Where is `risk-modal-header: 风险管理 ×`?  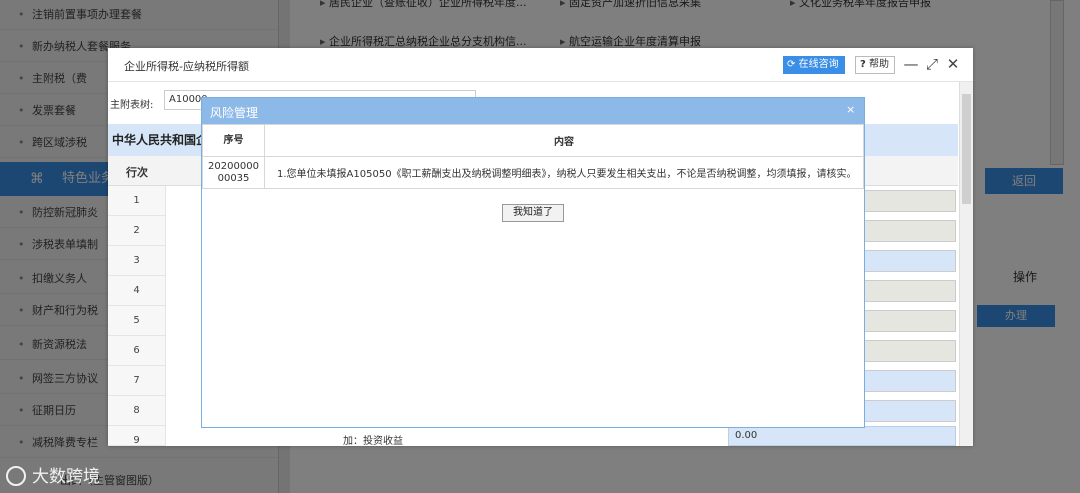 risk-modal-header: 风险管理 × is located at coordinates (533, 111).